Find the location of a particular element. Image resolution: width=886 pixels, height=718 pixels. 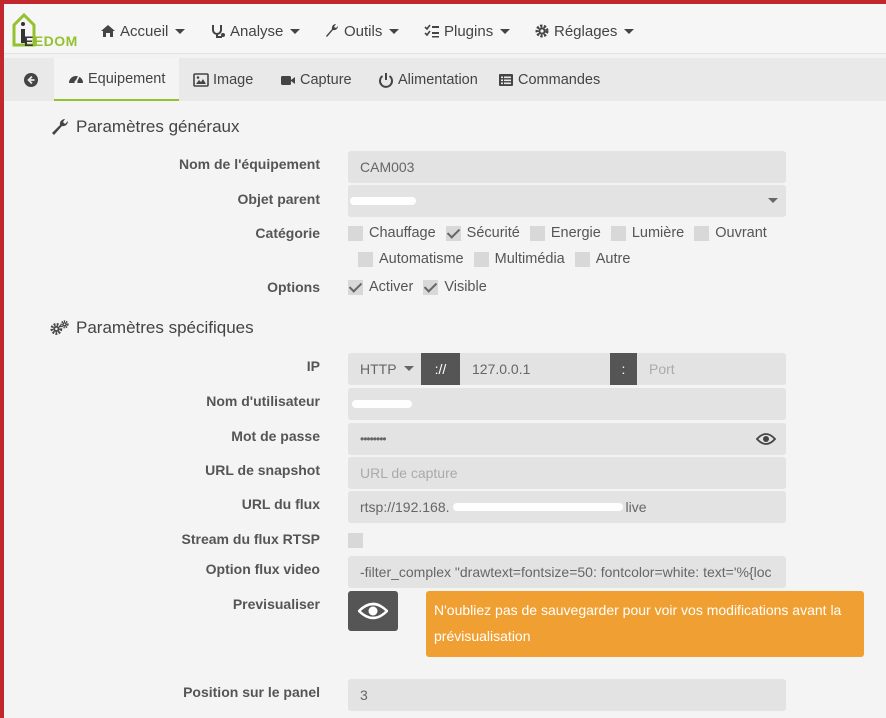

nav-reglages: Réglages is located at coordinates (584, 31).